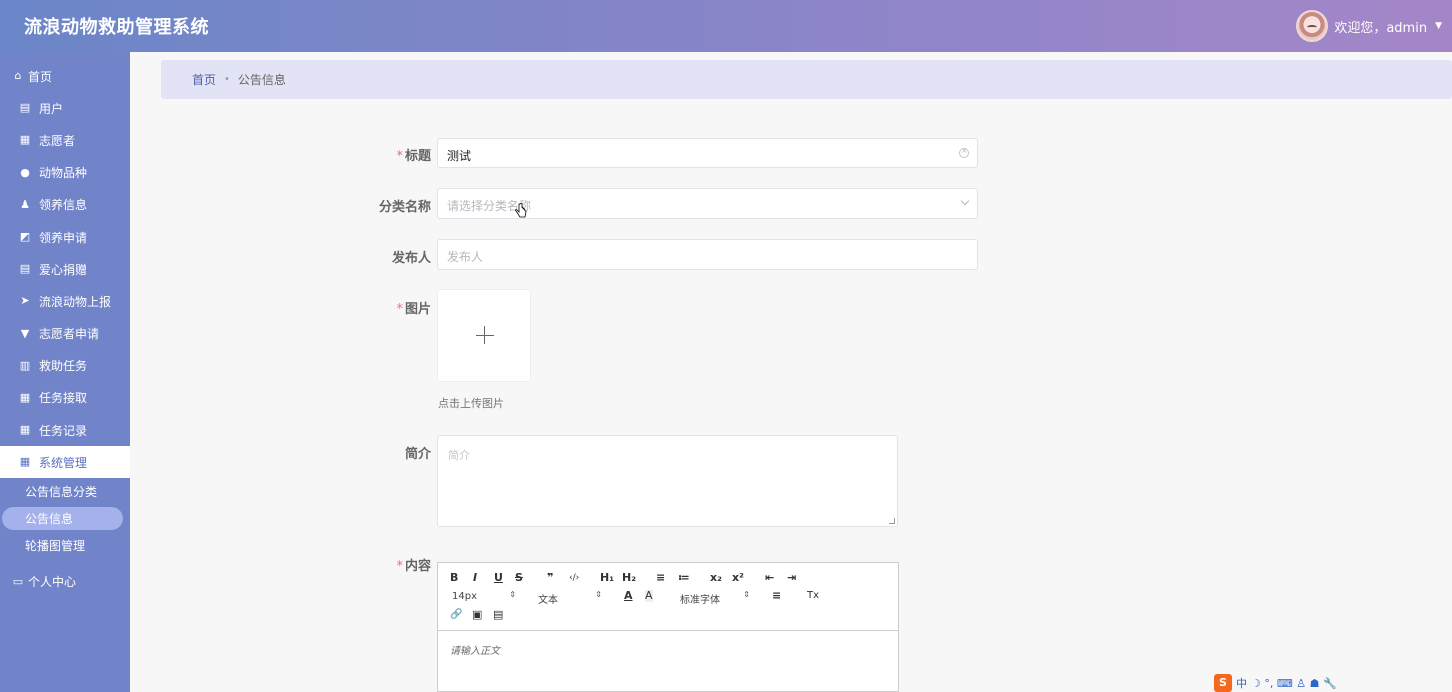  What do you see at coordinates (459, 156) in the screenshot?
I see `title-input-value: 测试` at bounding box center [459, 156].